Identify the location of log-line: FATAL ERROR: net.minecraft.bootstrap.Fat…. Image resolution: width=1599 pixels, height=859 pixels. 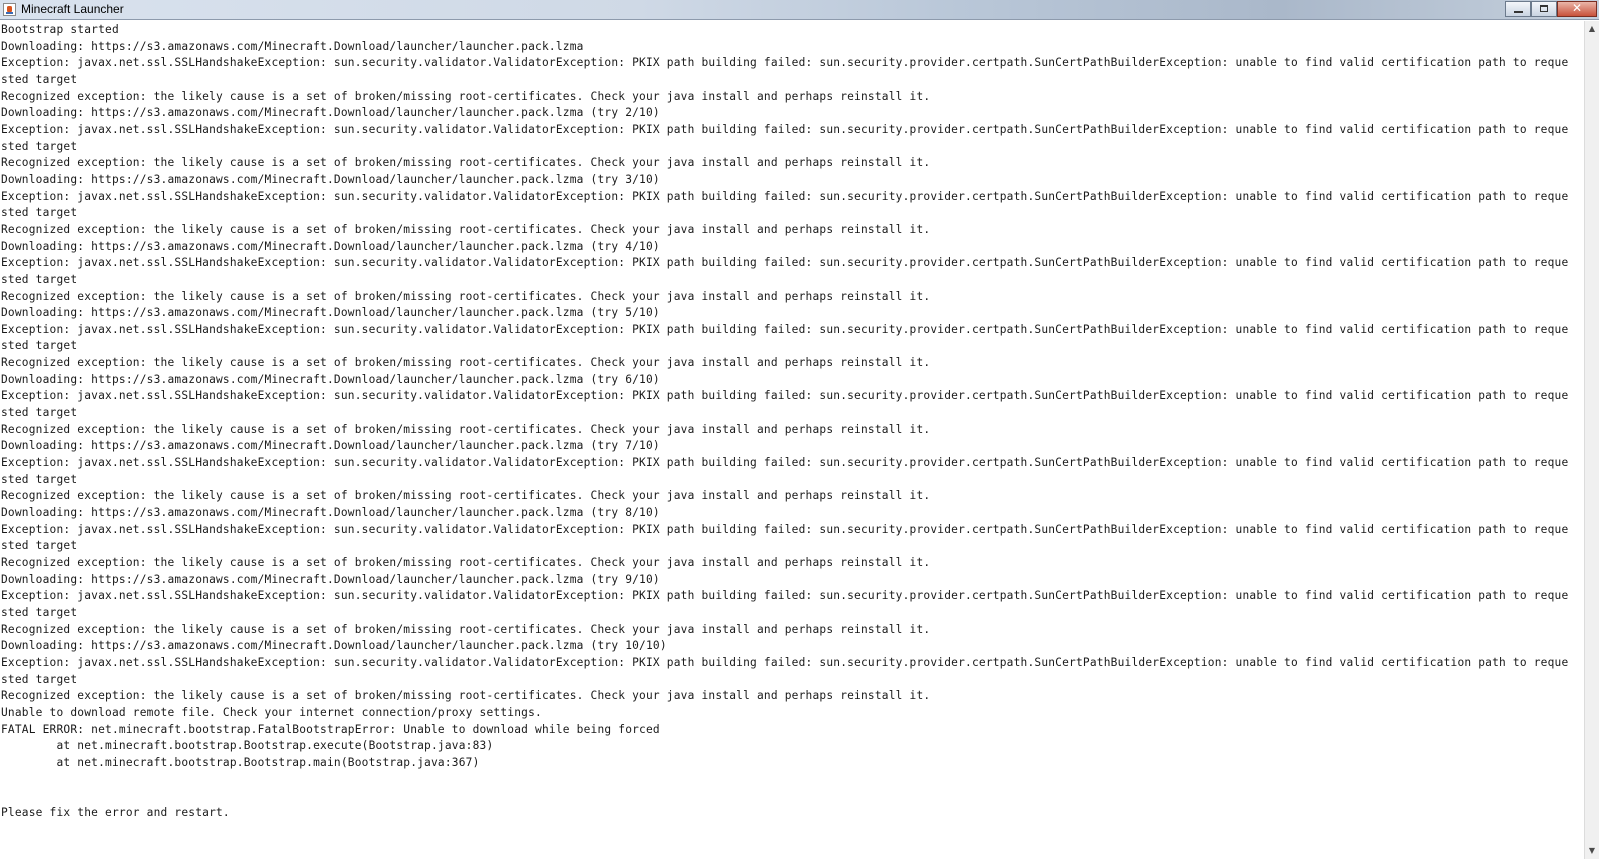
(330, 729).